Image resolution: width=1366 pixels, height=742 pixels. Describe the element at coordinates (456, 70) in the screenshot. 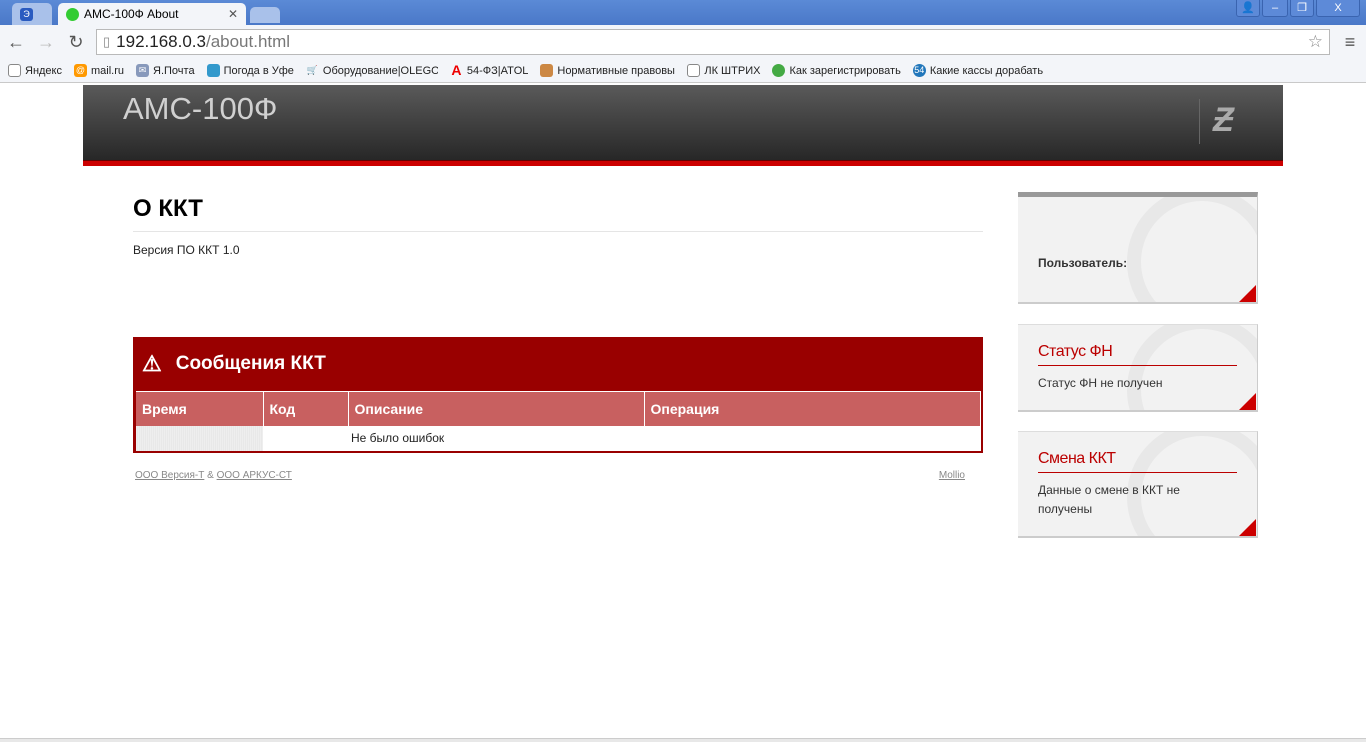

I see `atol-icon: A` at that location.